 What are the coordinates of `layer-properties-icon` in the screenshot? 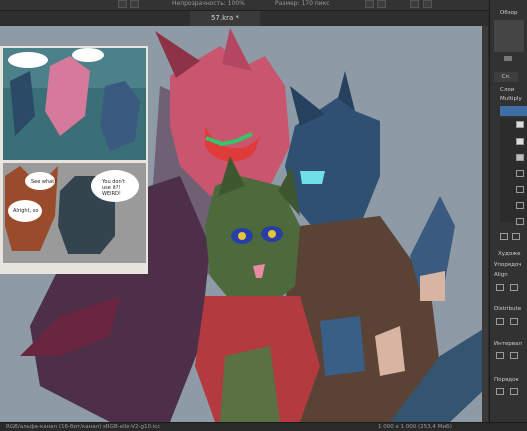 It's located at (516, 236).